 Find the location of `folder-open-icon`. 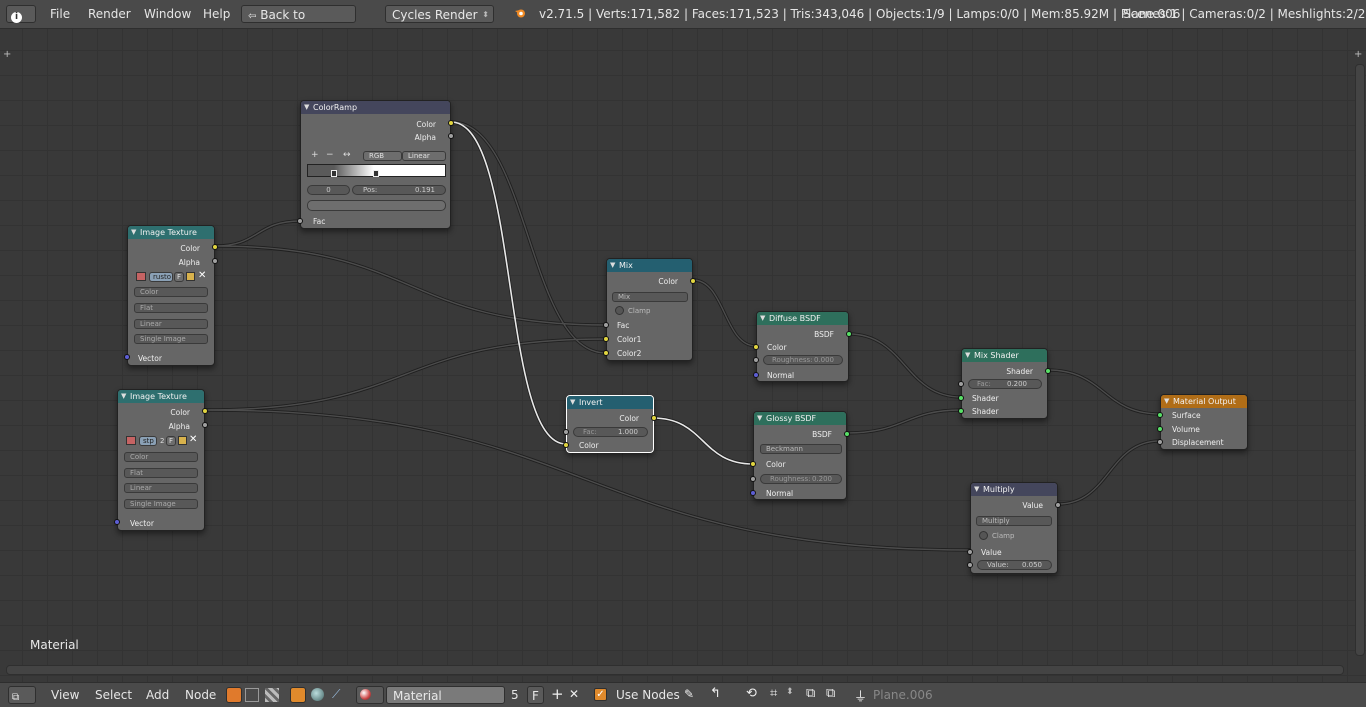

folder-open-icon is located at coordinates (190, 276).